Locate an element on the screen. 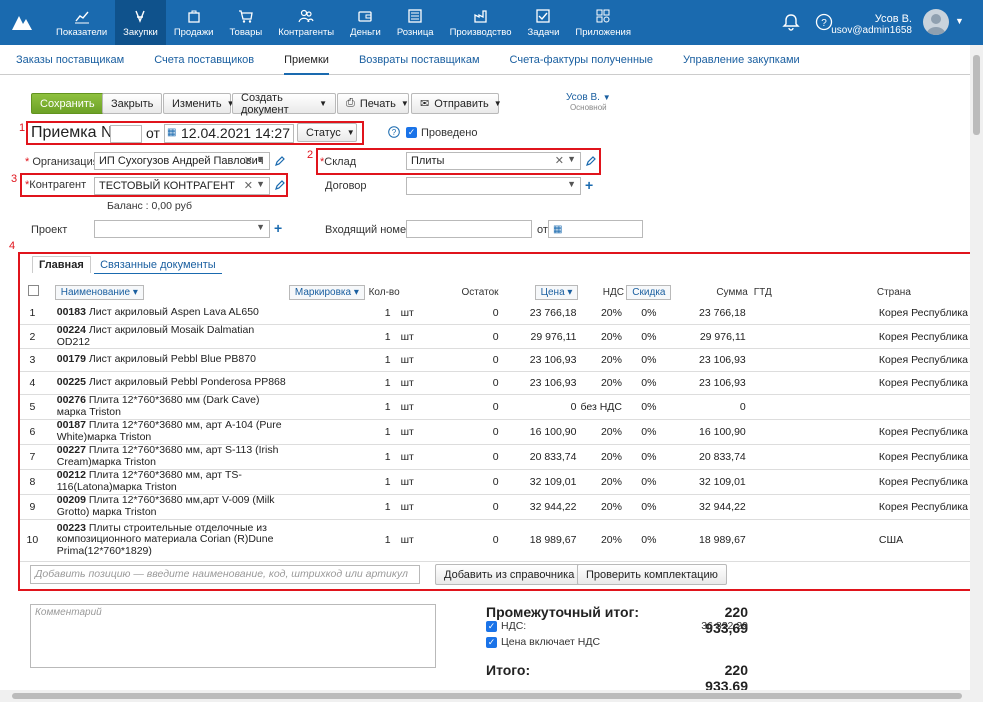 The image size is (983, 702). check-kit-button: Проверить комплектацию is located at coordinates (652, 574).